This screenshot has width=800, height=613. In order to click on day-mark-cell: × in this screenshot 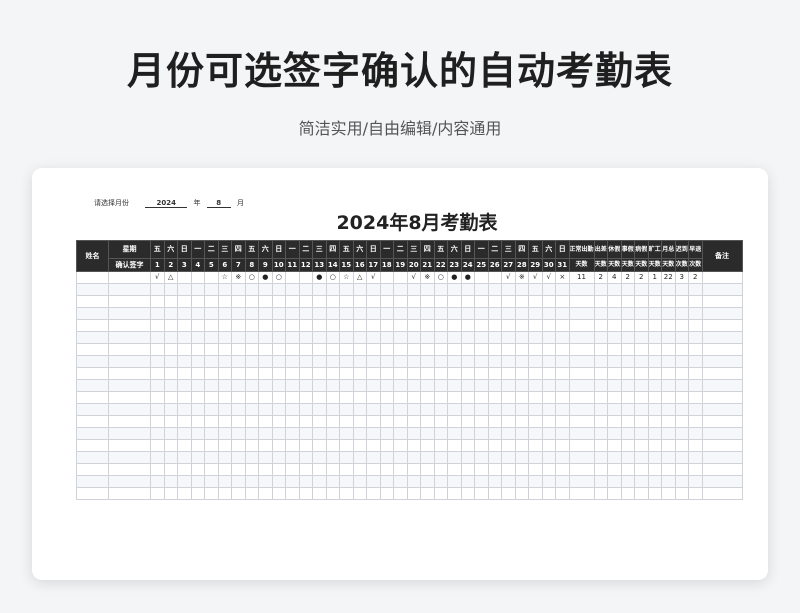, I will do `click(562, 277)`.